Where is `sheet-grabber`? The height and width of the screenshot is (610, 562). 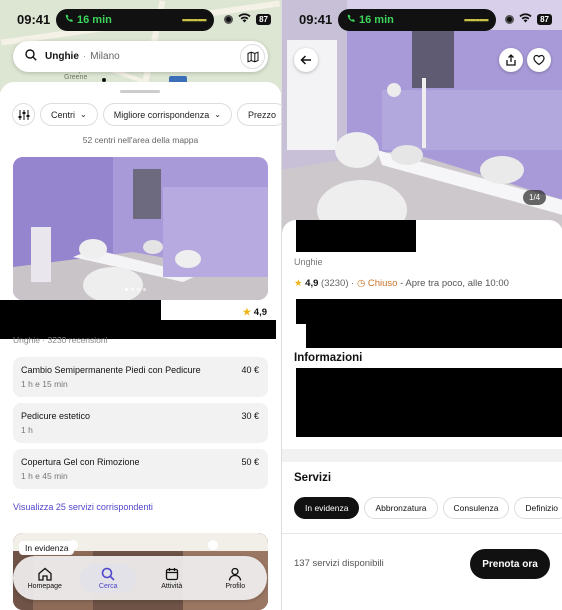 sheet-grabber is located at coordinates (140, 91).